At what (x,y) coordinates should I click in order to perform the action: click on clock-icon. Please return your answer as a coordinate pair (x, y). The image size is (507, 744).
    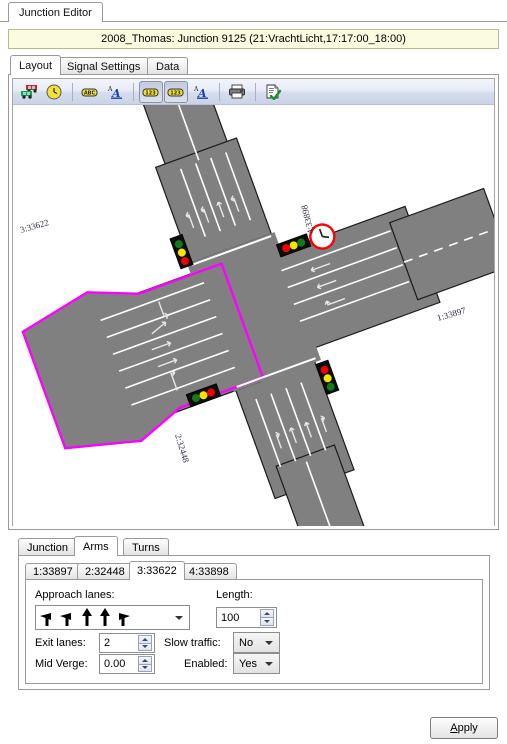
    Looking at the image, I should click on (54, 92).